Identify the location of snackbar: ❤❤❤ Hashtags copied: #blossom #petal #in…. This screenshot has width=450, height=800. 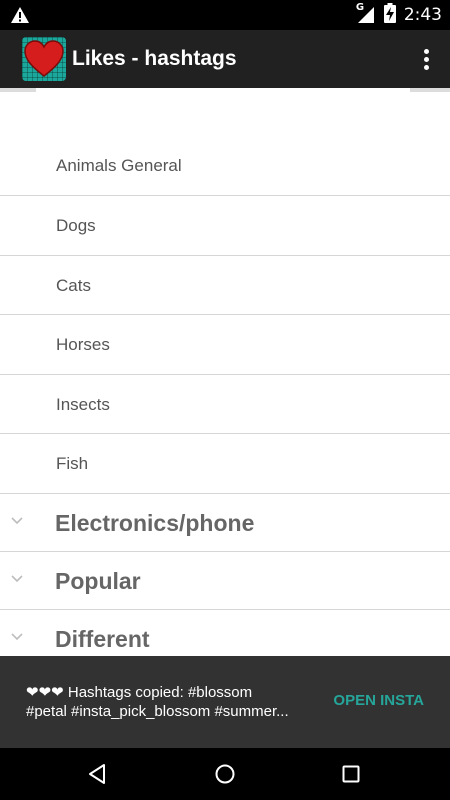
(225, 702).